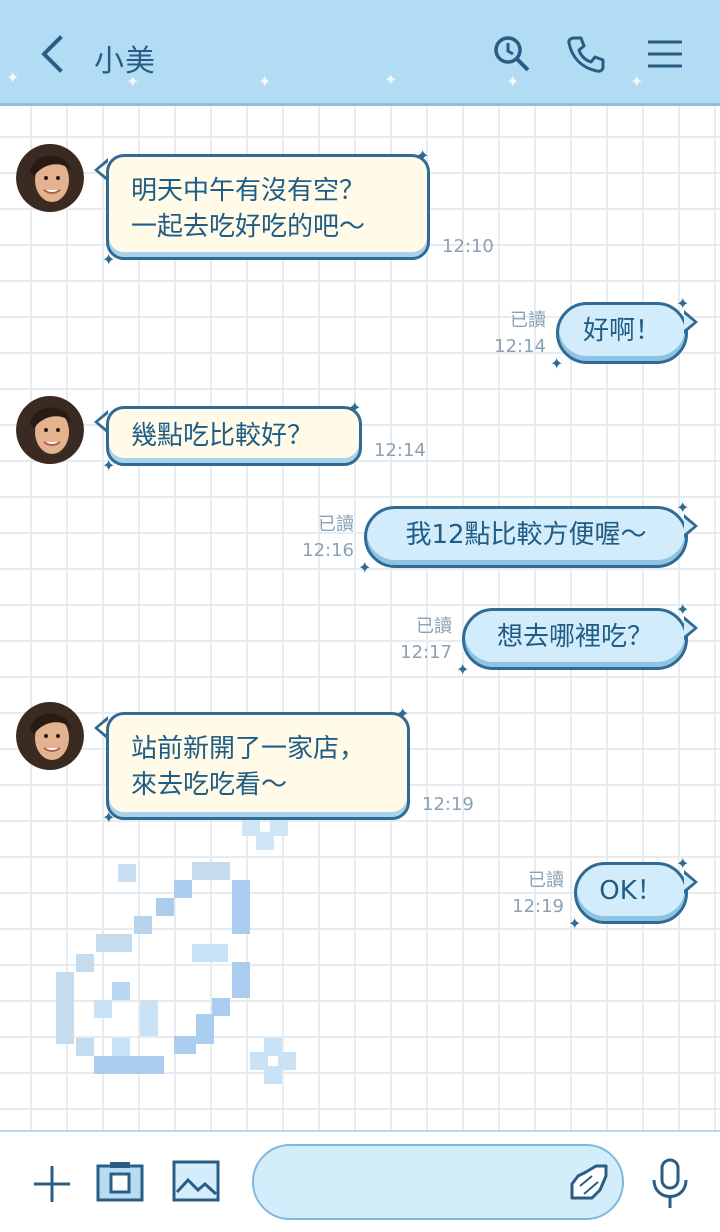 This screenshot has width=720, height=1232. I want to click on message-meta: 已讀 12:14, so click(516, 334).